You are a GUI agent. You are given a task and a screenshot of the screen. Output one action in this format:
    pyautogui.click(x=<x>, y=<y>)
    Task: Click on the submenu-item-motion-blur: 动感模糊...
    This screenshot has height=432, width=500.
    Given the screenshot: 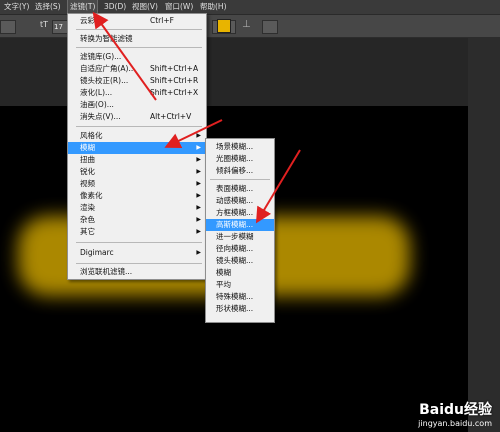 What is the action you would take?
    pyautogui.click(x=240, y=201)
    